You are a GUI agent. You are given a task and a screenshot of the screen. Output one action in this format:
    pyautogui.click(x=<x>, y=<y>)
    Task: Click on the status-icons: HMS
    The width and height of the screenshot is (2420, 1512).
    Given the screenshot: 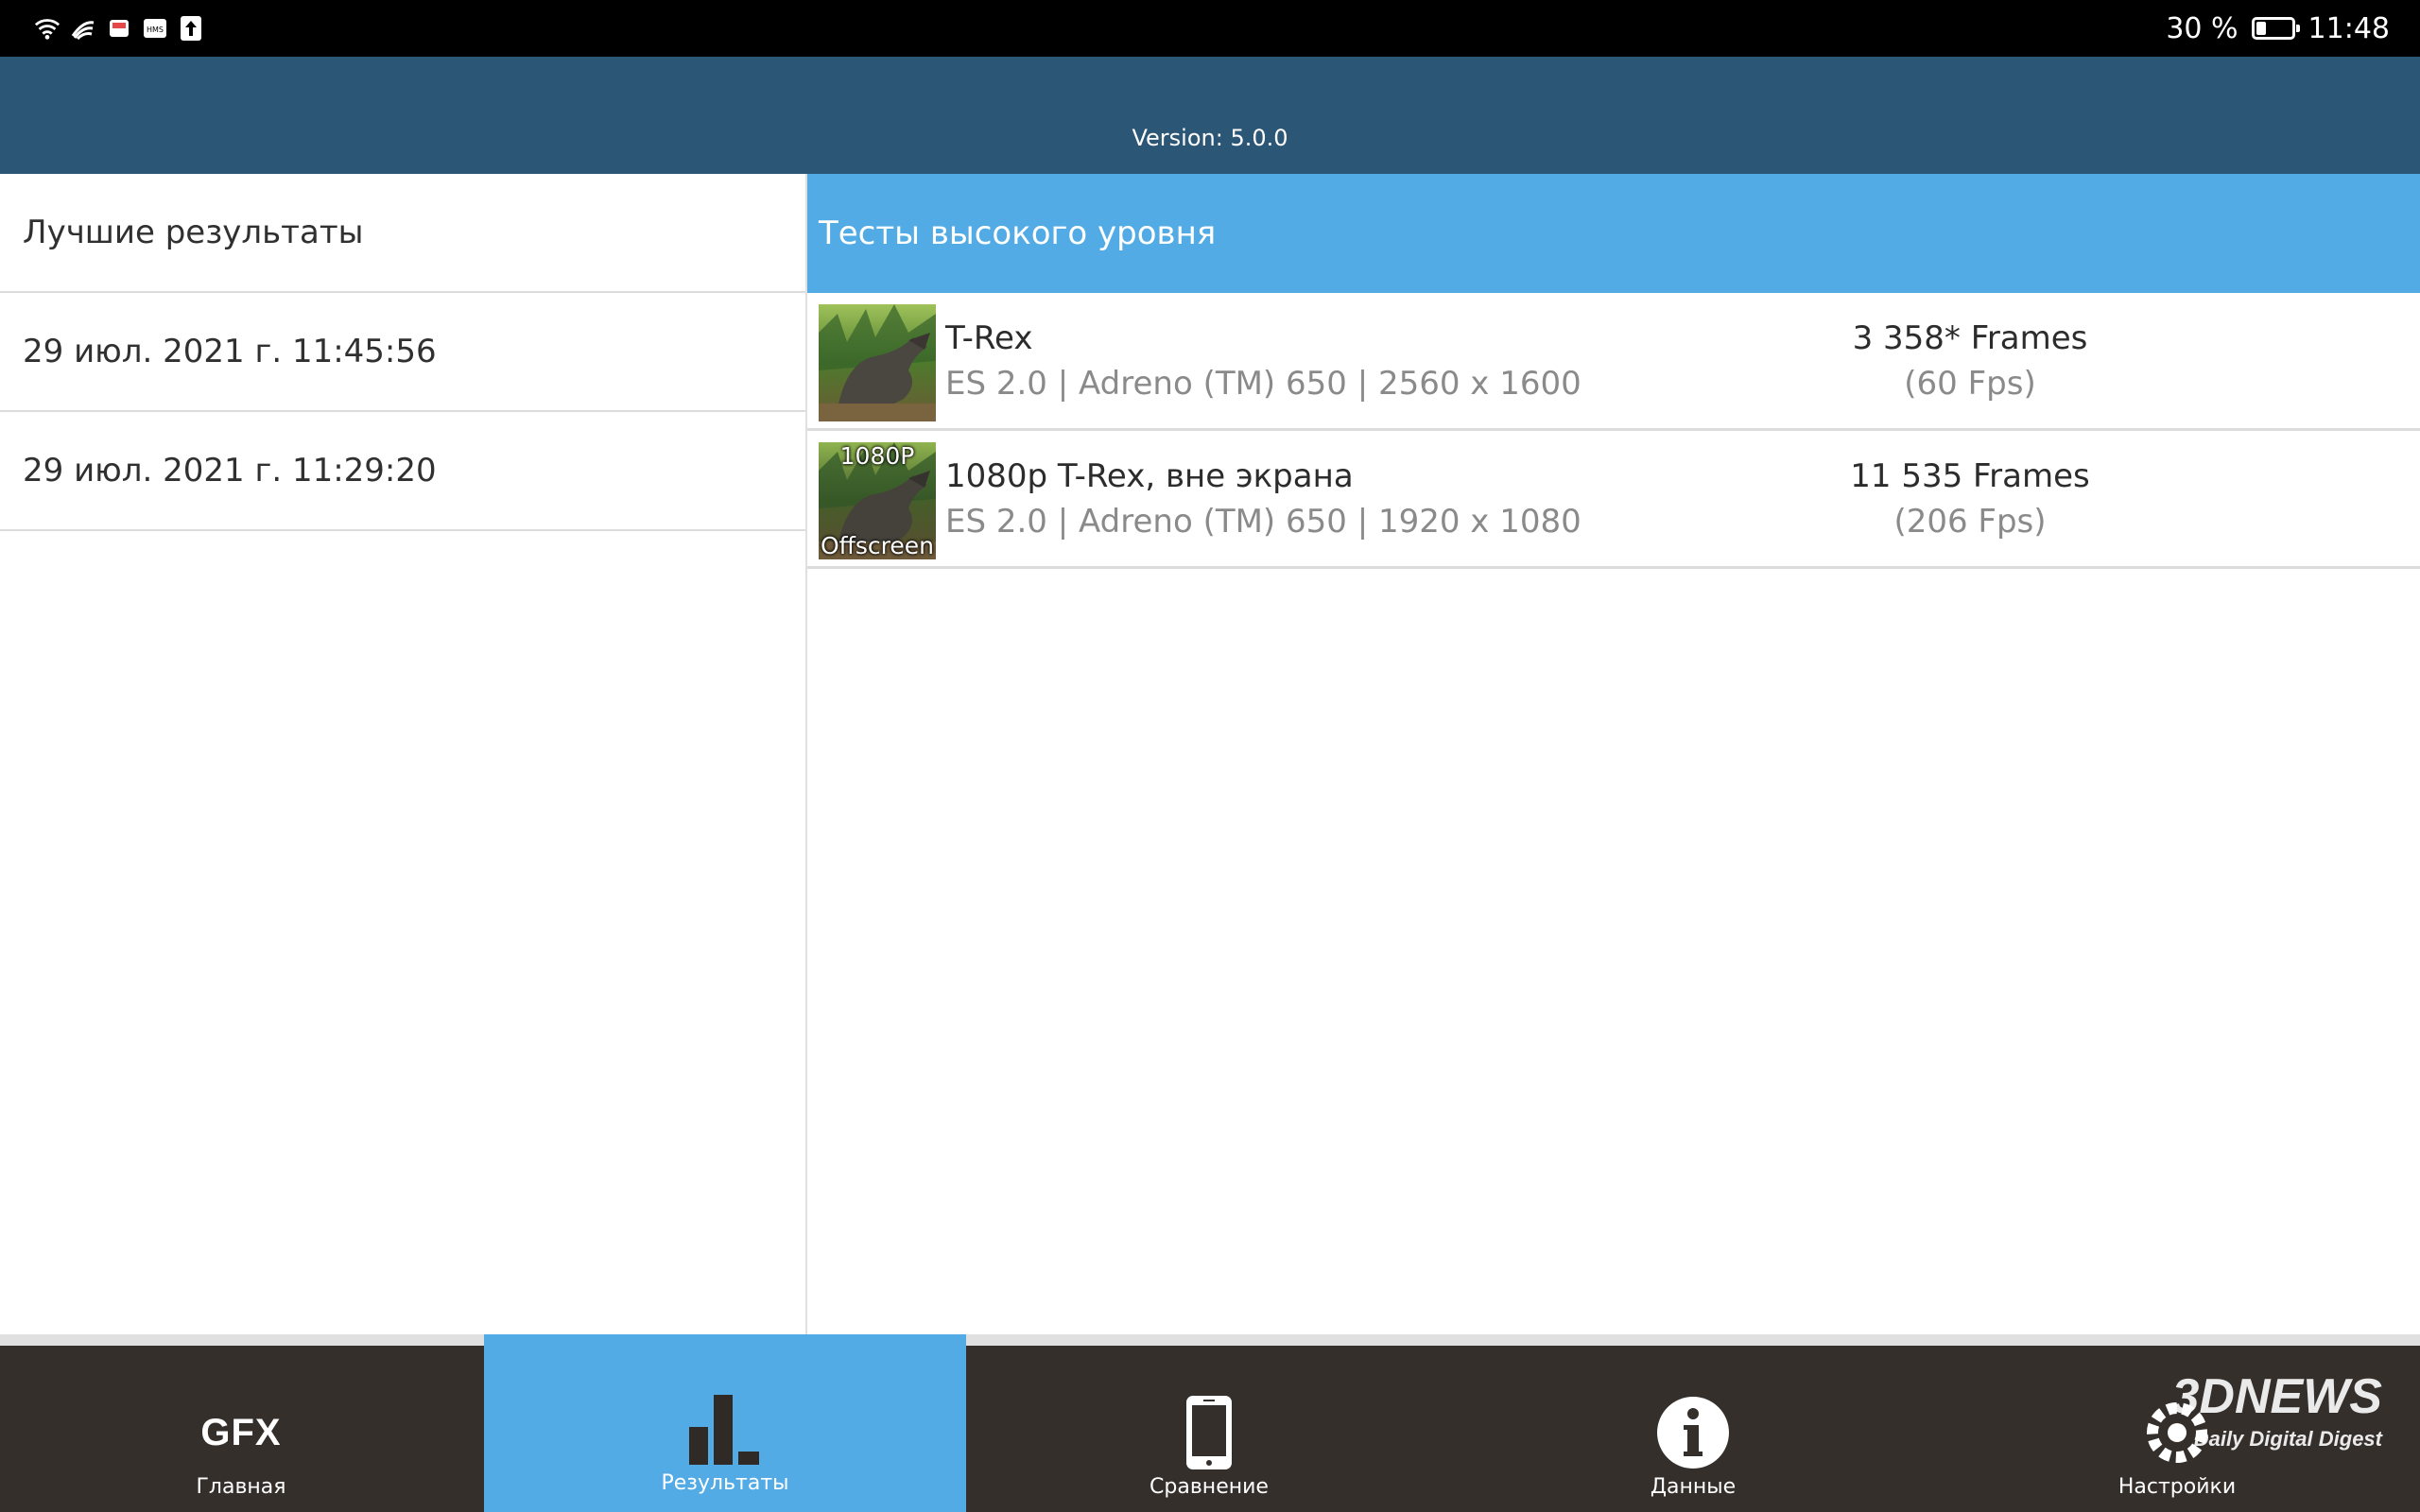 What is the action you would take?
    pyautogui.click(x=119, y=28)
    